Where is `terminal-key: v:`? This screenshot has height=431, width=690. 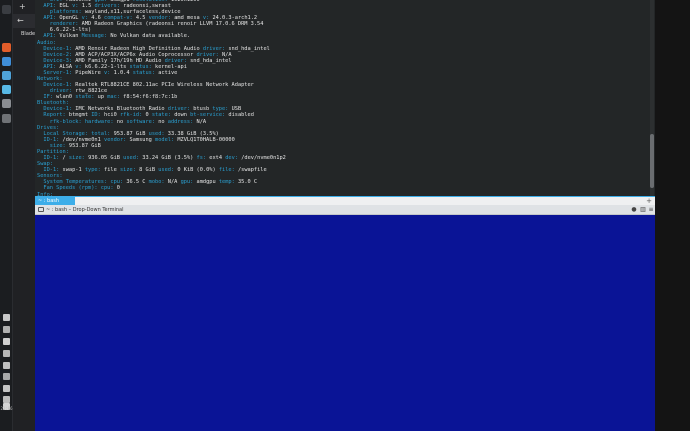 terminal-key: v: is located at coordinates (108, 72).